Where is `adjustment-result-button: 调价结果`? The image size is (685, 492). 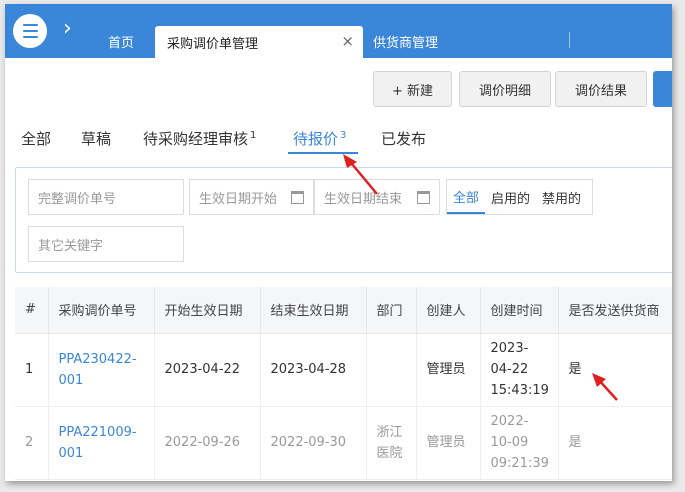
adjustment-result-button: 调价结果 is located at coordinates (601, 89).